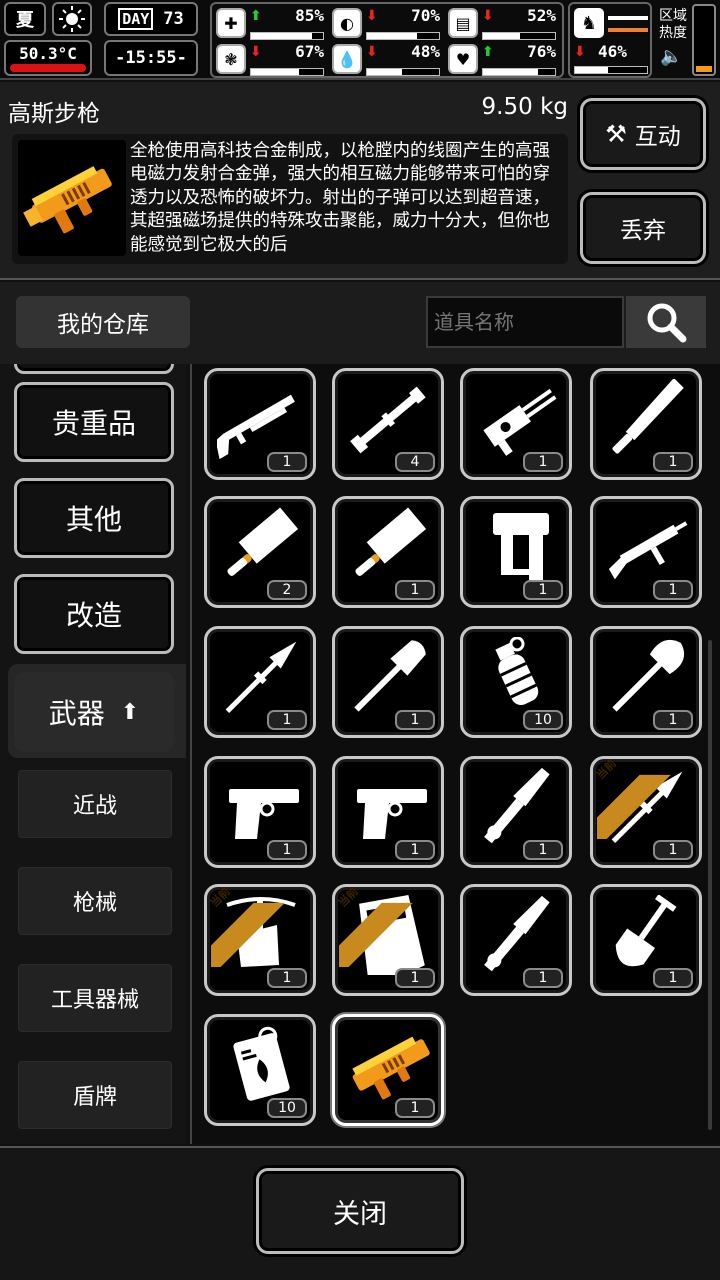  I want to click on category-modify: 改造, so click(94, 614).